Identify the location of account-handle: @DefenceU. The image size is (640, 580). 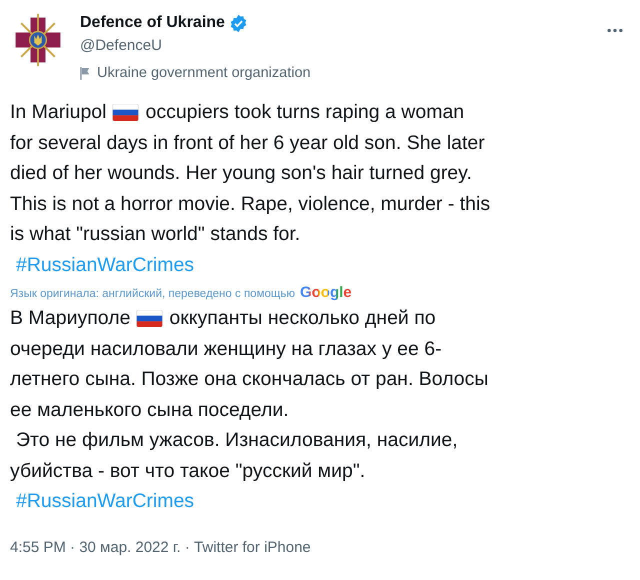
(336, 46).